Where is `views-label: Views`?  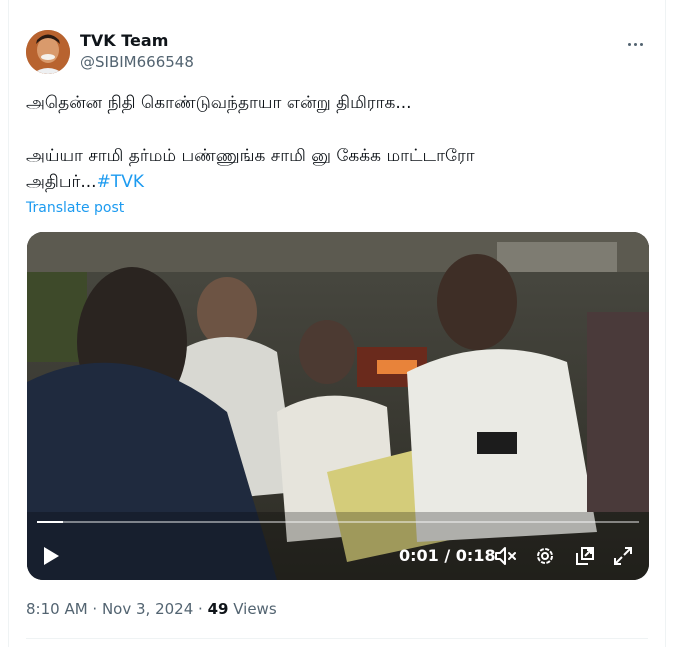 views-label: Views is located at coordinates (255, 609).